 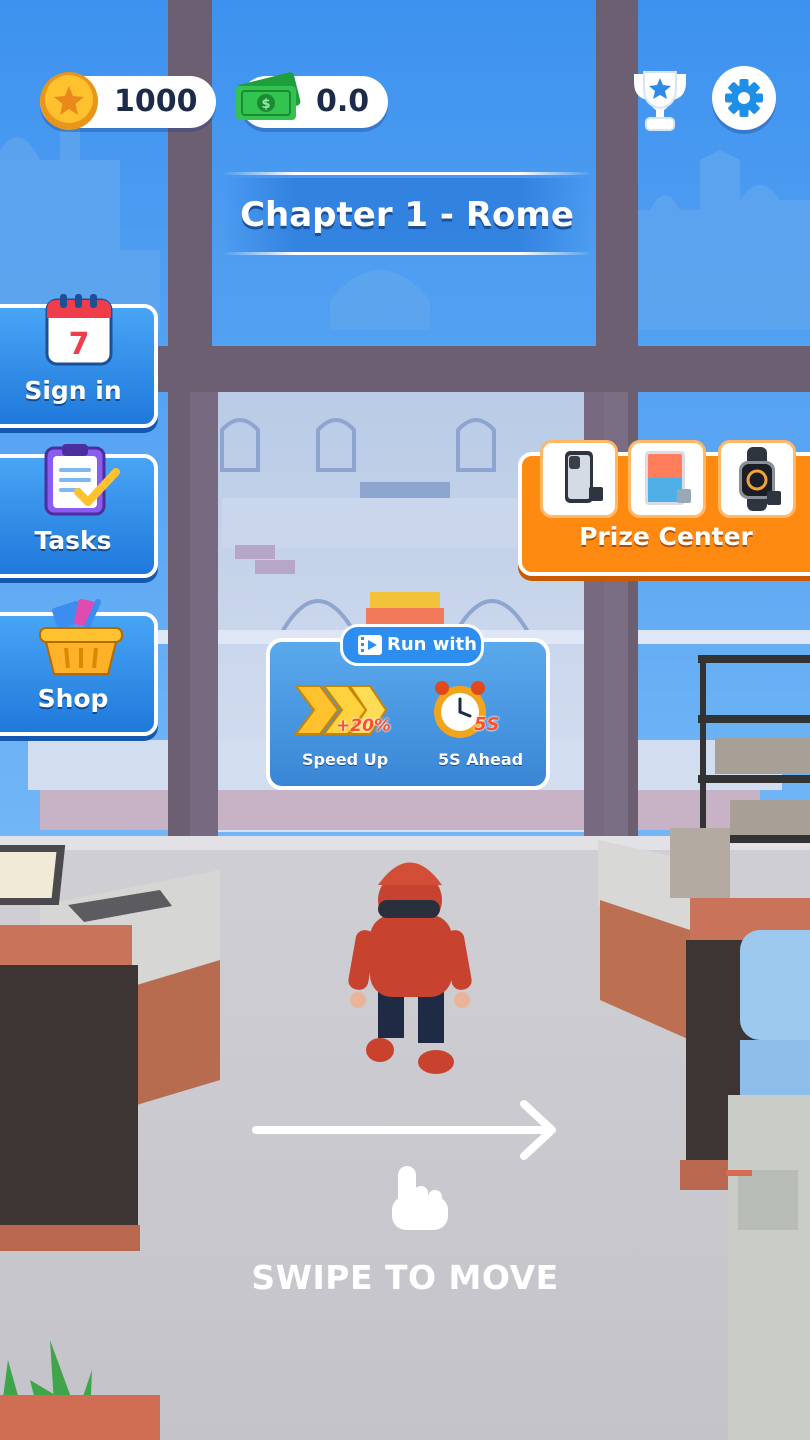 What do you see at coordinates (73, 698) in the screenshot?
I see `shop-label: Shop` at bounding box center [73, 698].